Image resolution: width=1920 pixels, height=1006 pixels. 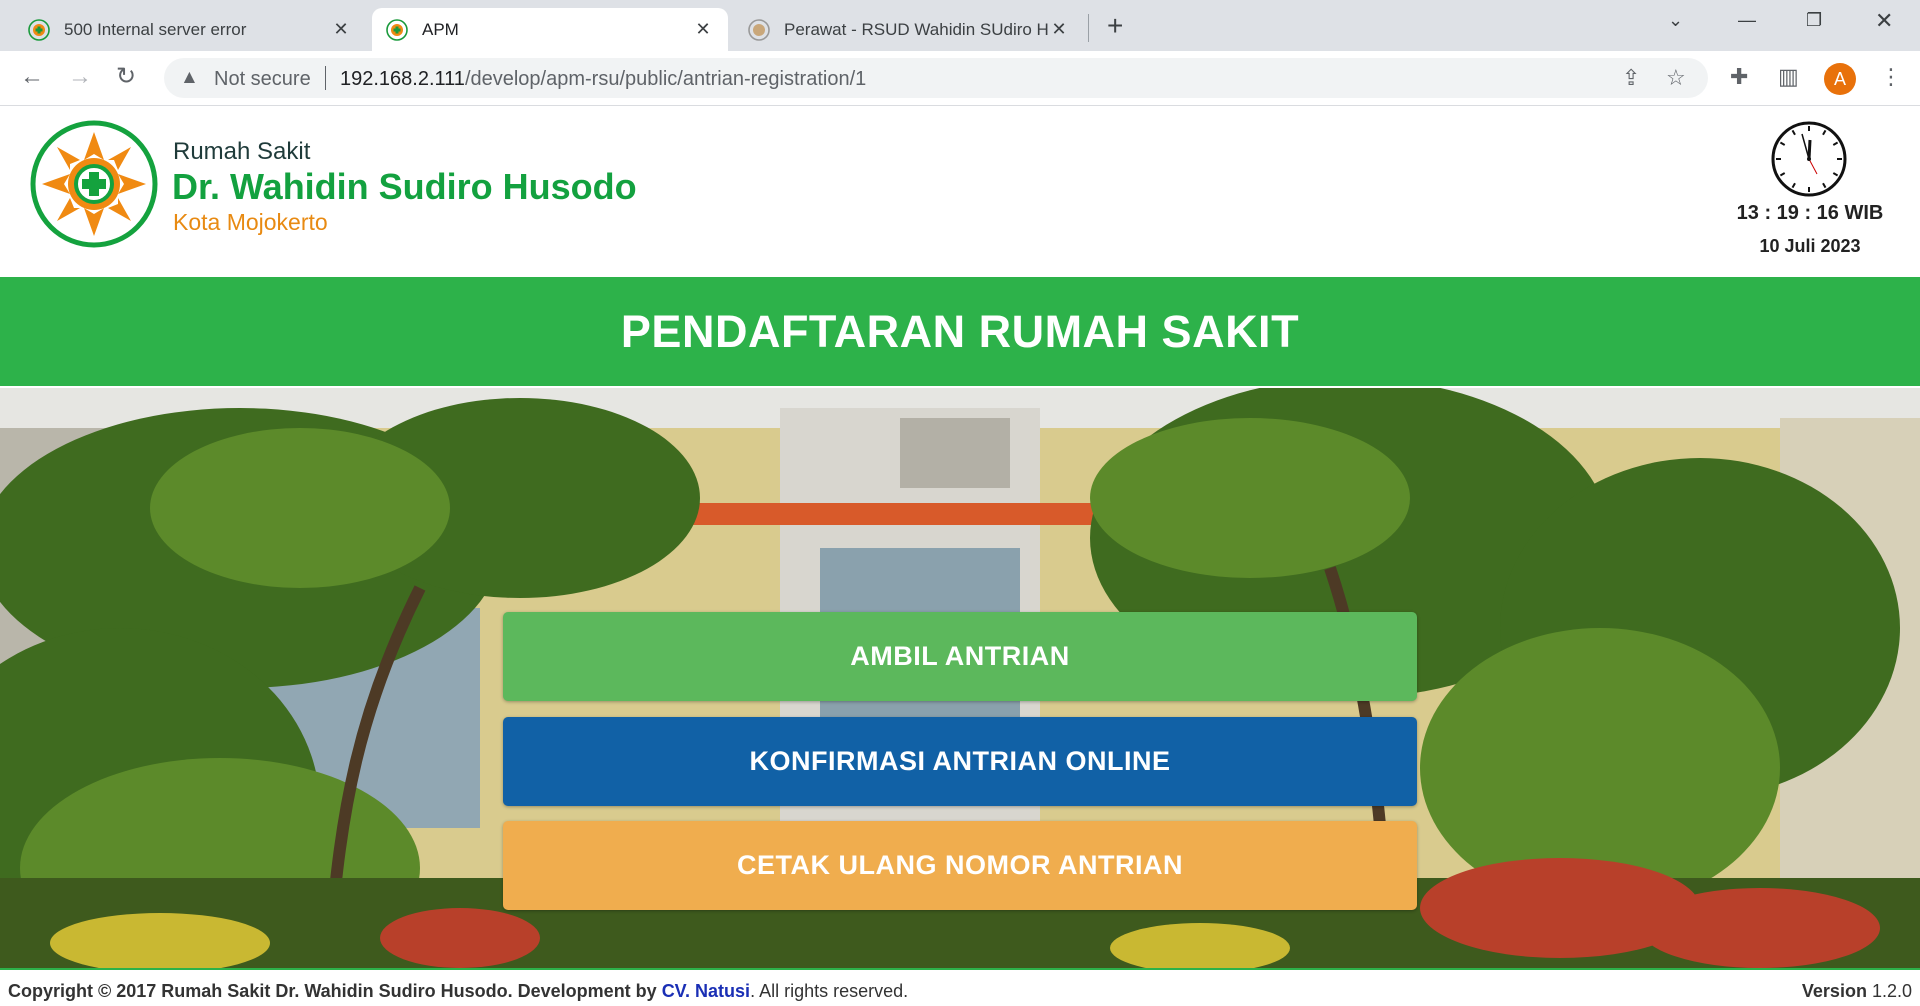 I want to click on star-icon: ☆, so click(x=1676, y=78).